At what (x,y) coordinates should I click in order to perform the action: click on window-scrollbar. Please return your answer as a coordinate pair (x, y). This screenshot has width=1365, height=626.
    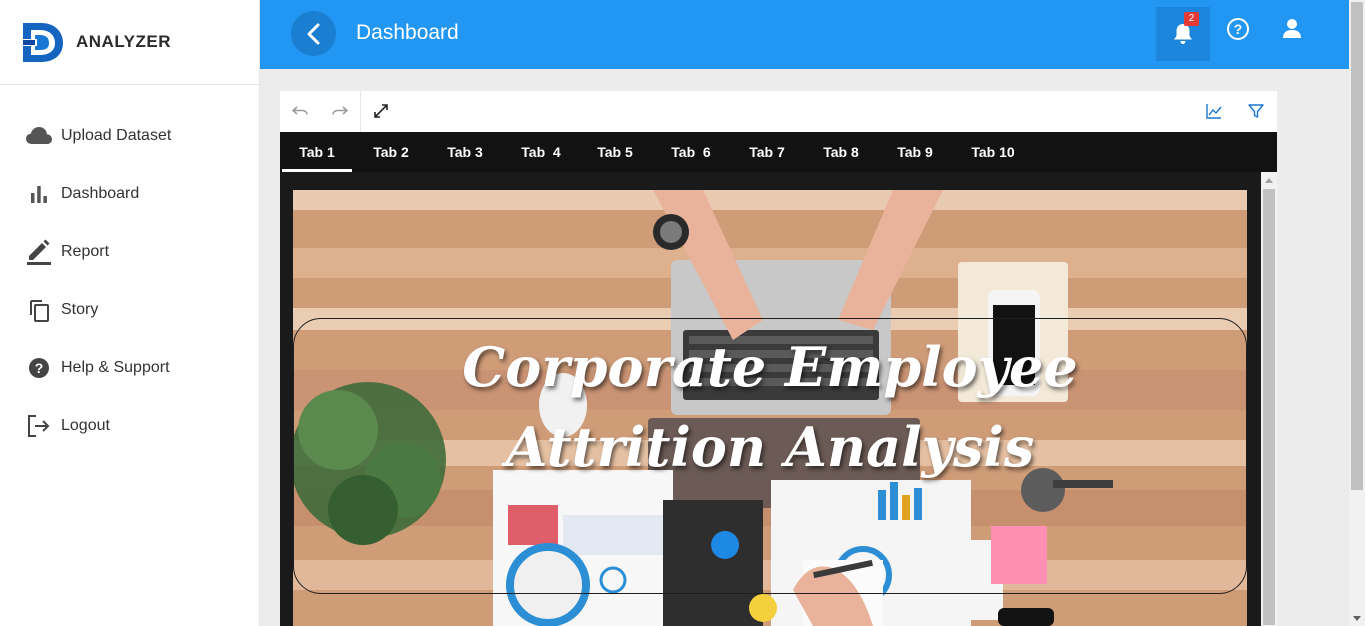
    Looking at the image, I should click on (1357, 313).